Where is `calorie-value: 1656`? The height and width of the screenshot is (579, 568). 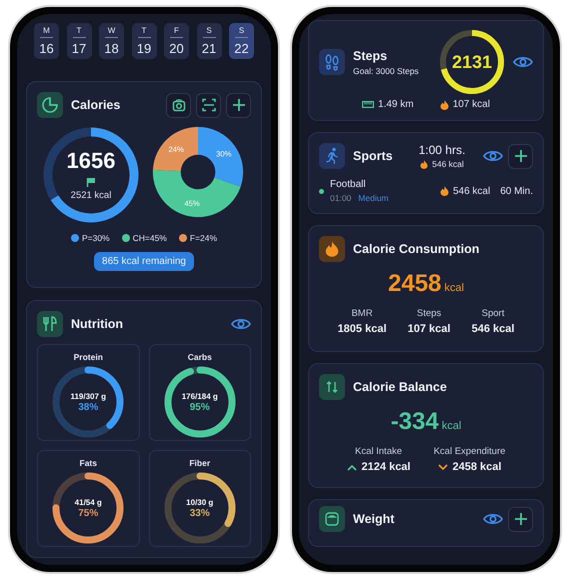
calorie-value: 1656 is located at coordinates (91, 161).